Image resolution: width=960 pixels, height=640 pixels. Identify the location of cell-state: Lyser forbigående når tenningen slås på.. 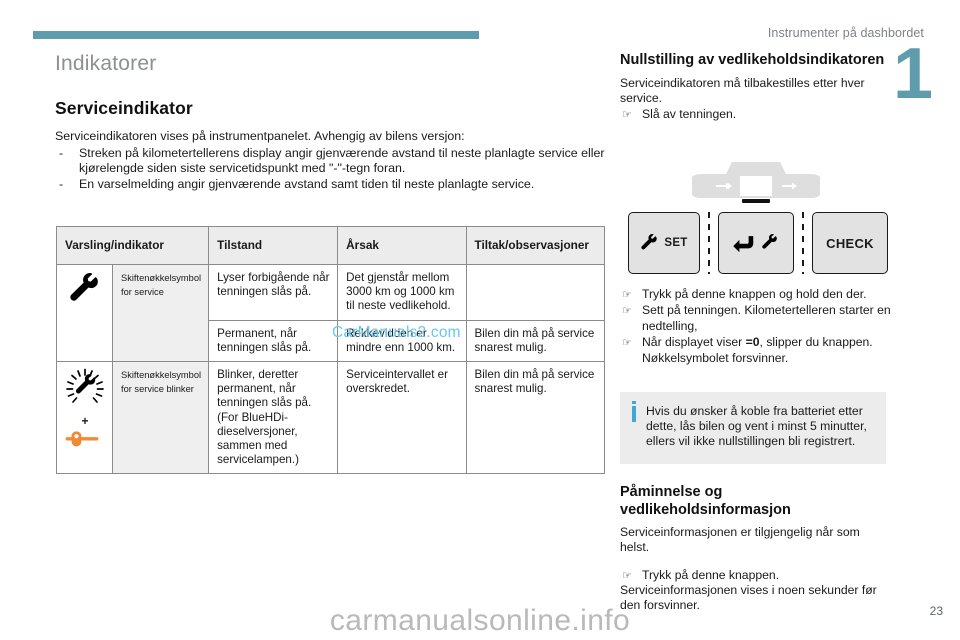
(273, 292).